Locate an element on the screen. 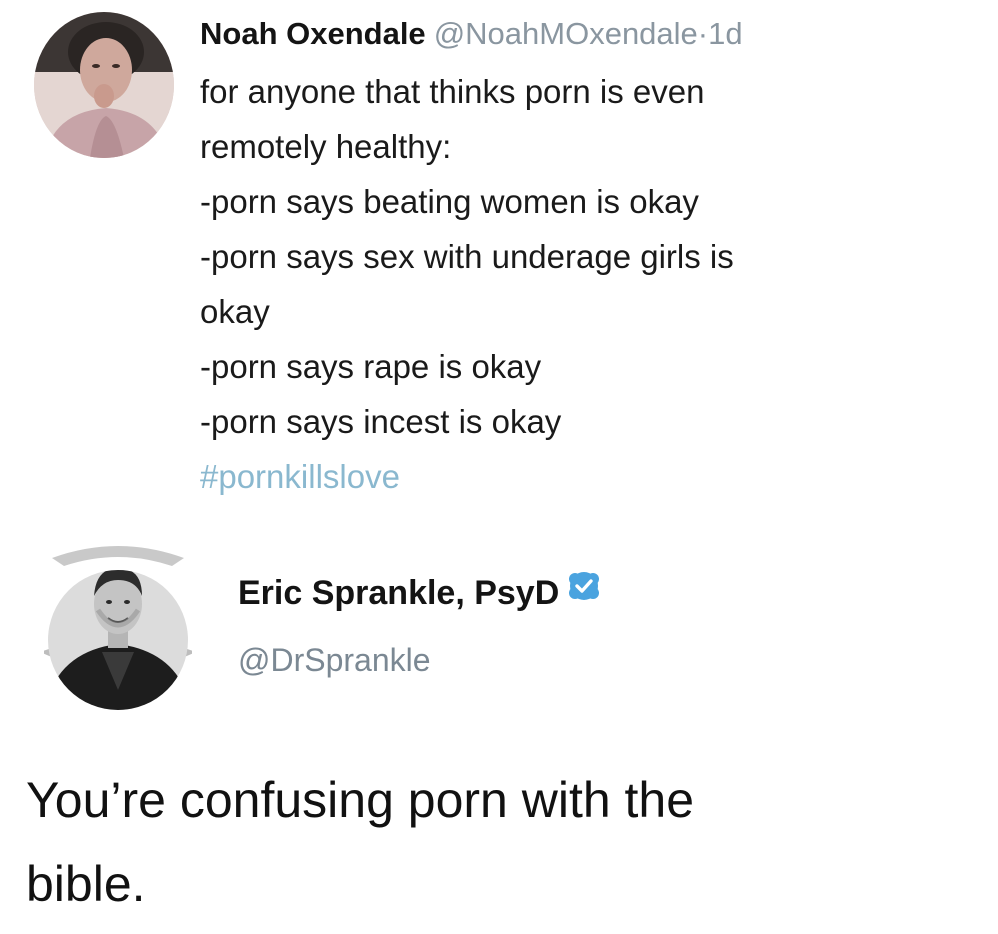 The width and height of the screenshot is (998, 934). avatar-sprankle is located at coordinates (118, 627).